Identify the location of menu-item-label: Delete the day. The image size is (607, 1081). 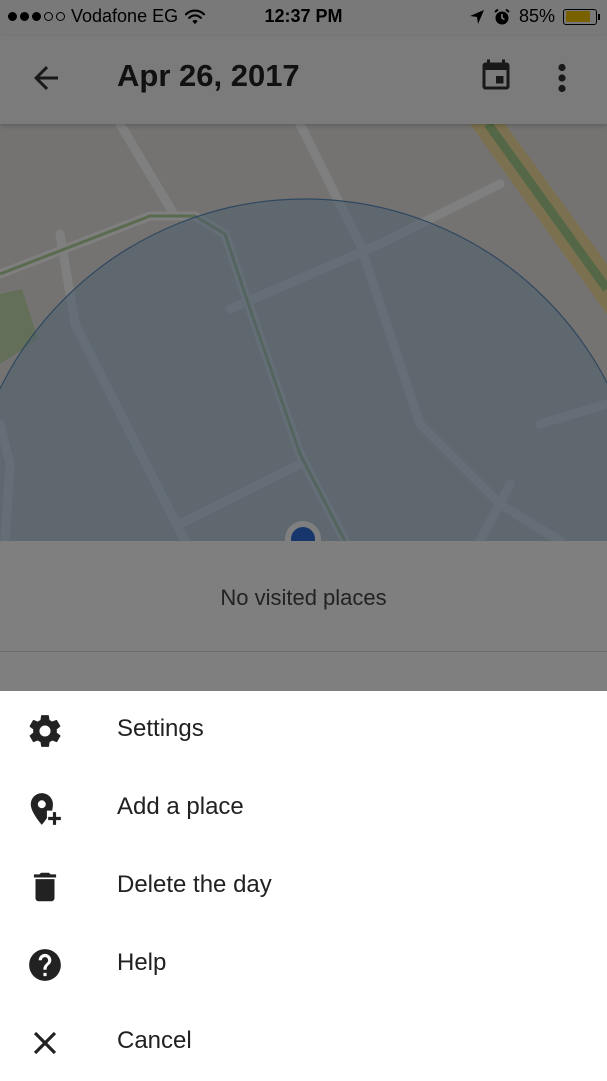
(194, 884).